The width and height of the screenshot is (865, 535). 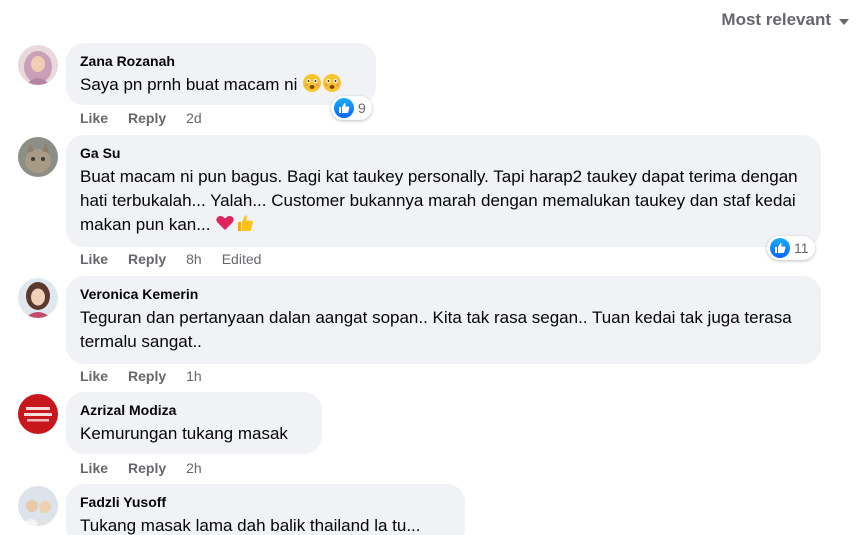 What do you see at coordinates (194, 259) in the screenshot?
I see `comment-timestamp: 8h` at bounding box center [194, 259].